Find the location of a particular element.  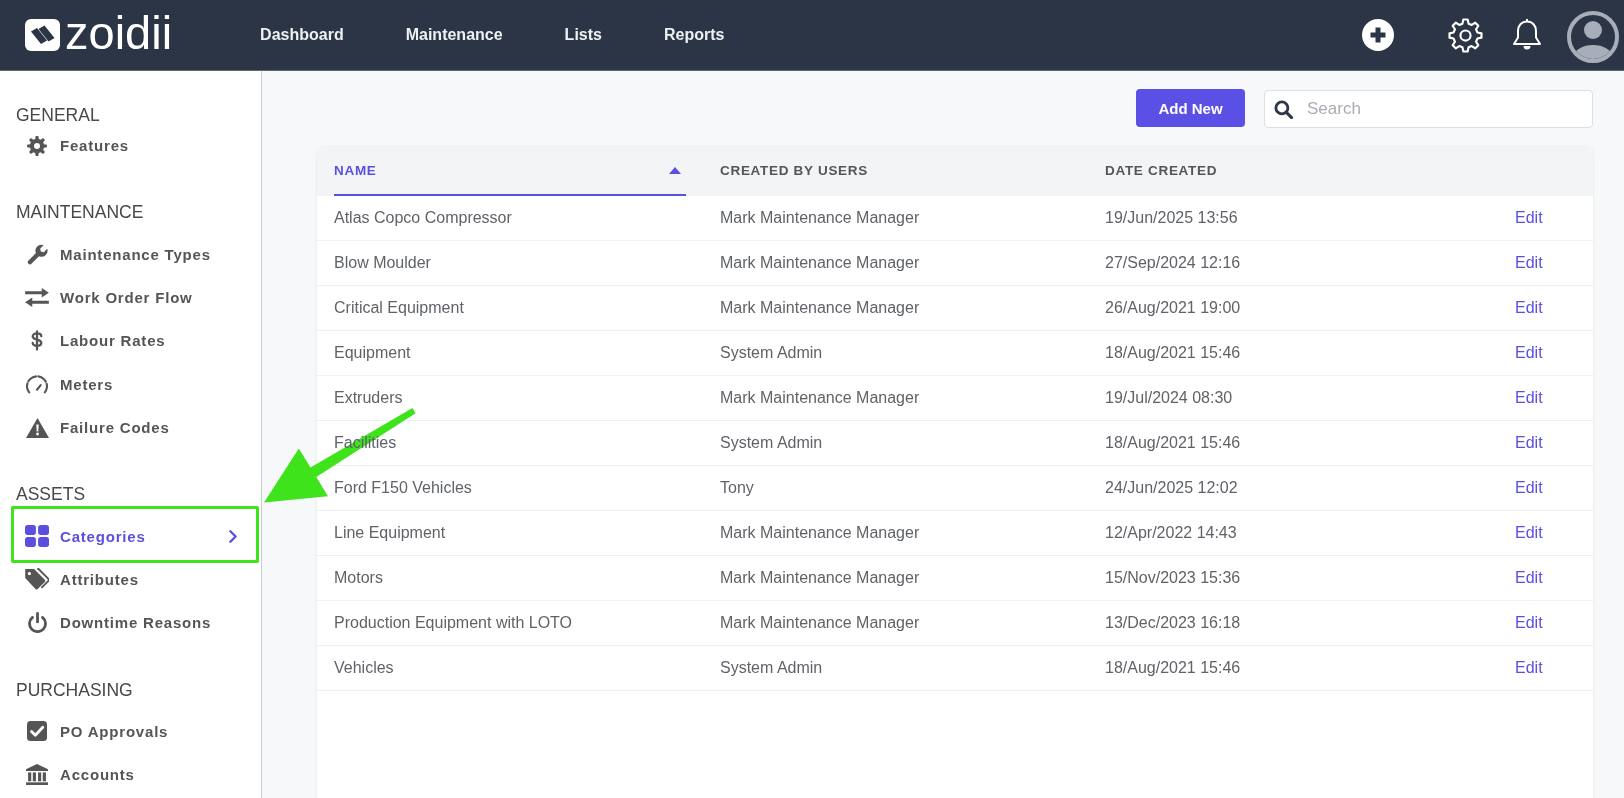

power-icon is located at coordinates (37, 623).